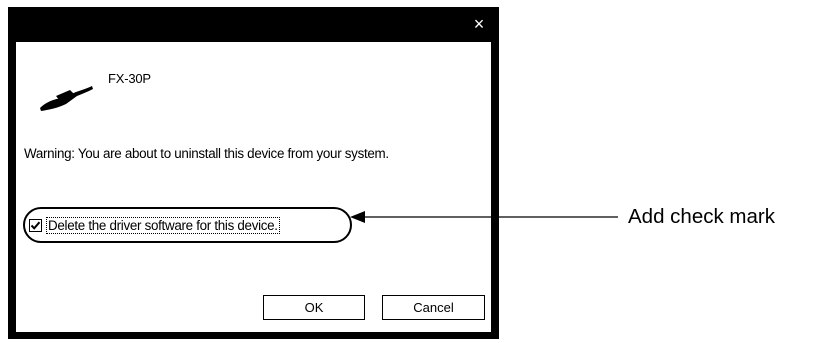  What do you see at coordinates (129, 78) in the screenshot?
I see `device-name: FX-30P` at bounding box center [129, 78].